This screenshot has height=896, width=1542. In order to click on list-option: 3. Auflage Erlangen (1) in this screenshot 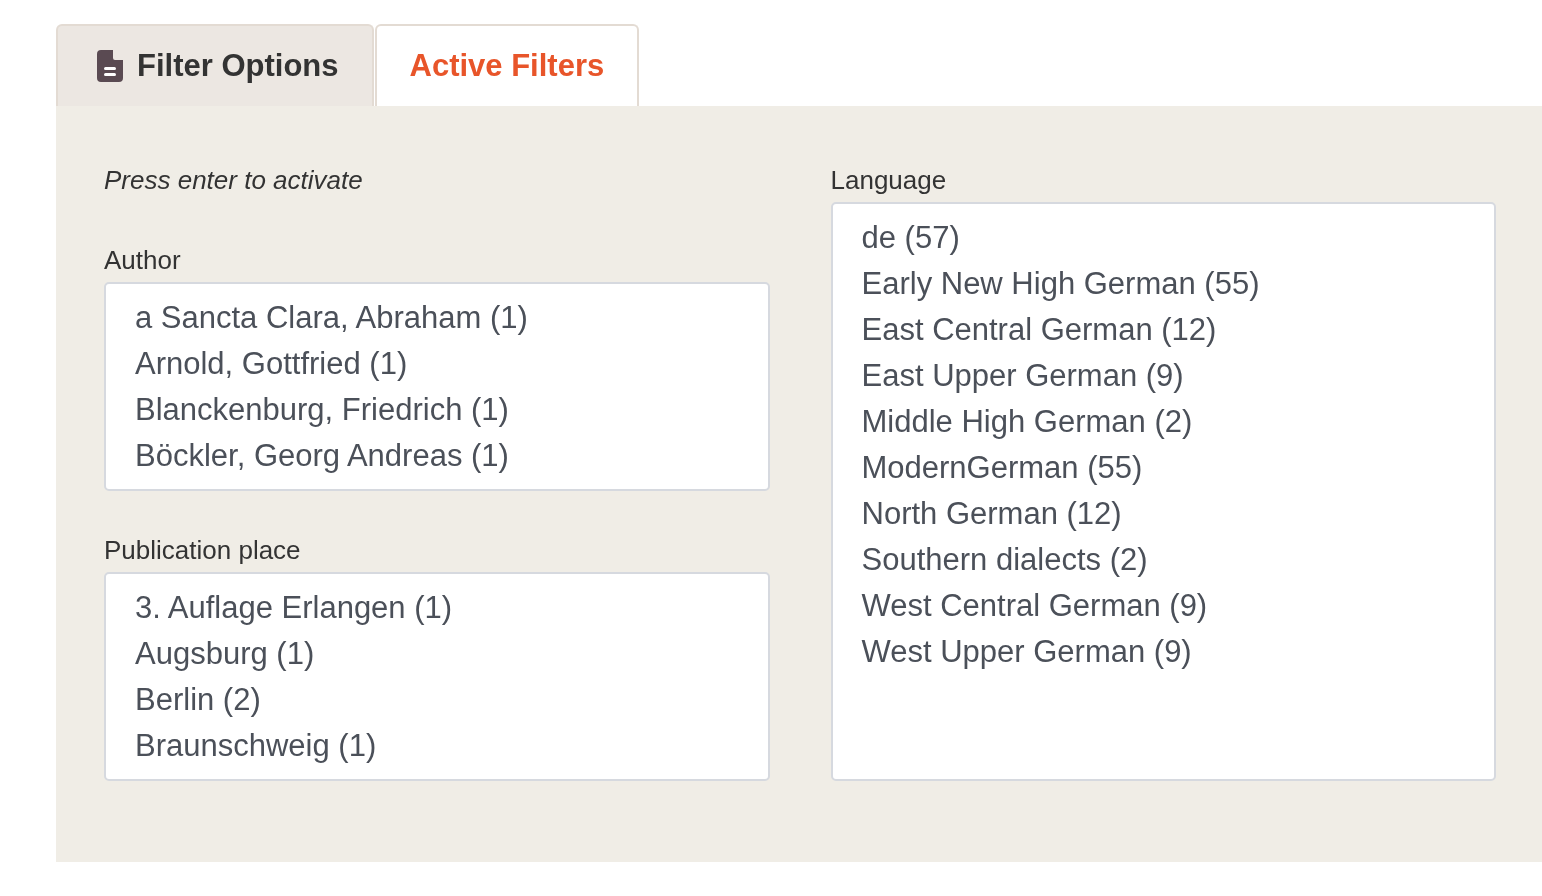, I will do `click(437, 608)`.